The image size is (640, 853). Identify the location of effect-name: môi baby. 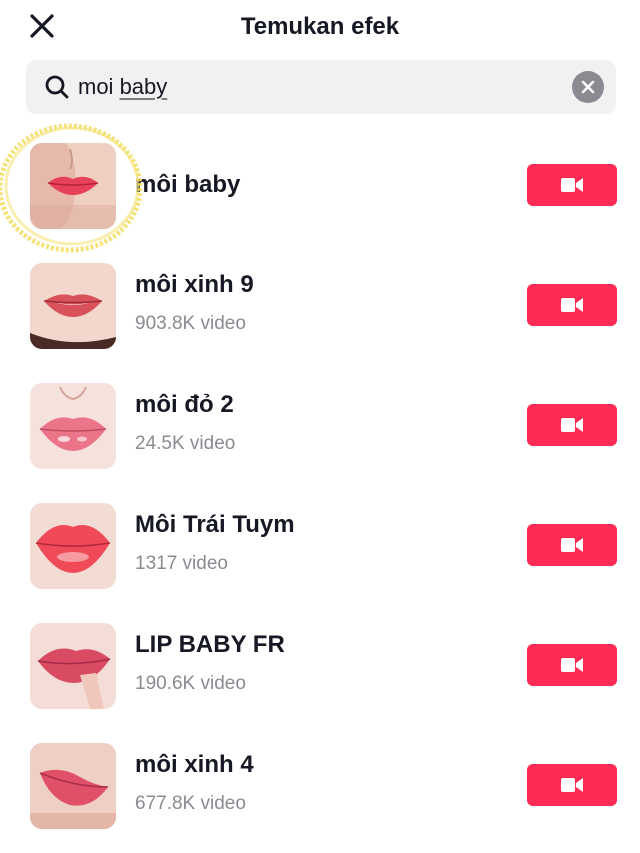
(188, 184).